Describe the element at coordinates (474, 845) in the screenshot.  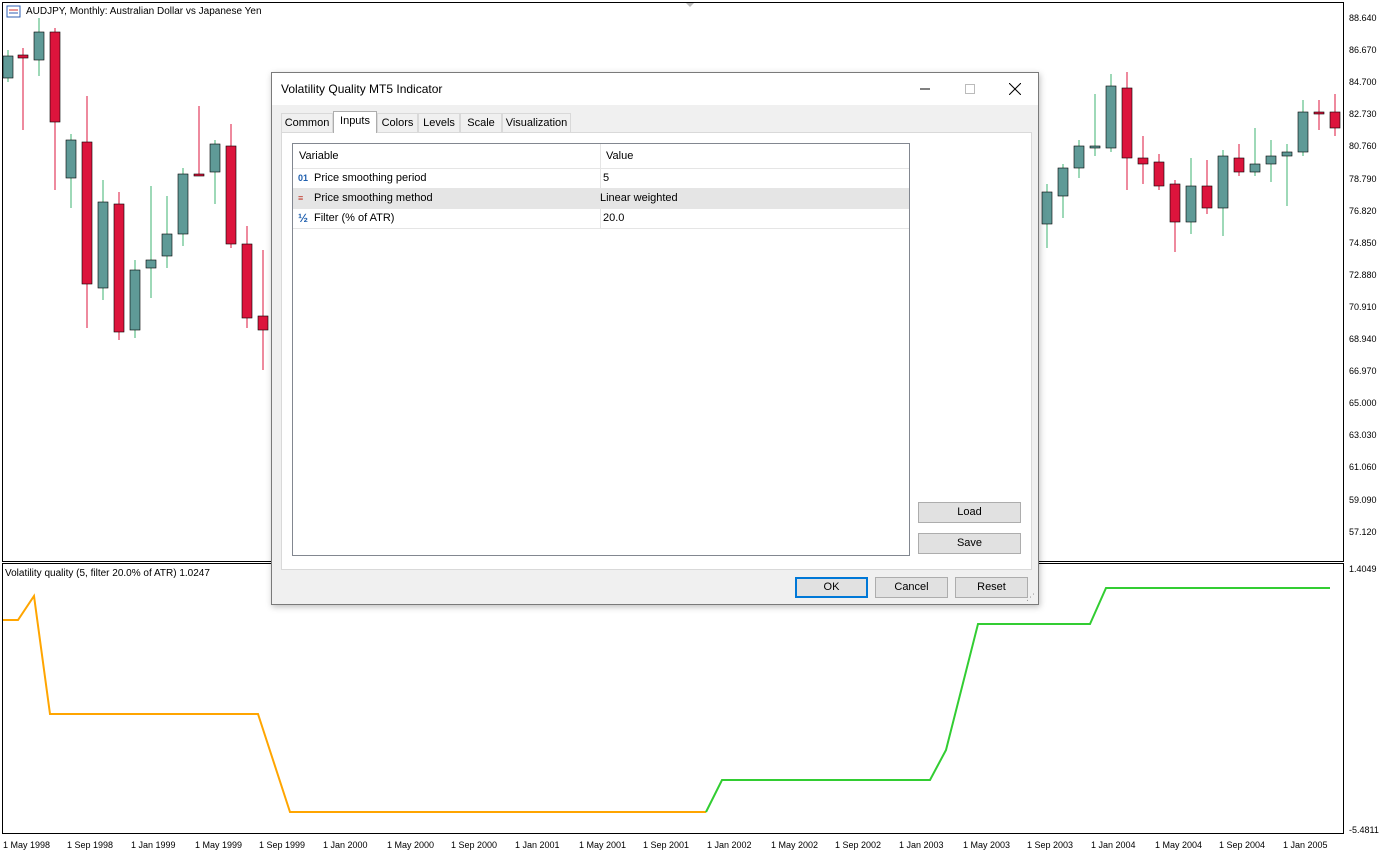
I see `time-axis-label: 1 Sep 2000` at that location.